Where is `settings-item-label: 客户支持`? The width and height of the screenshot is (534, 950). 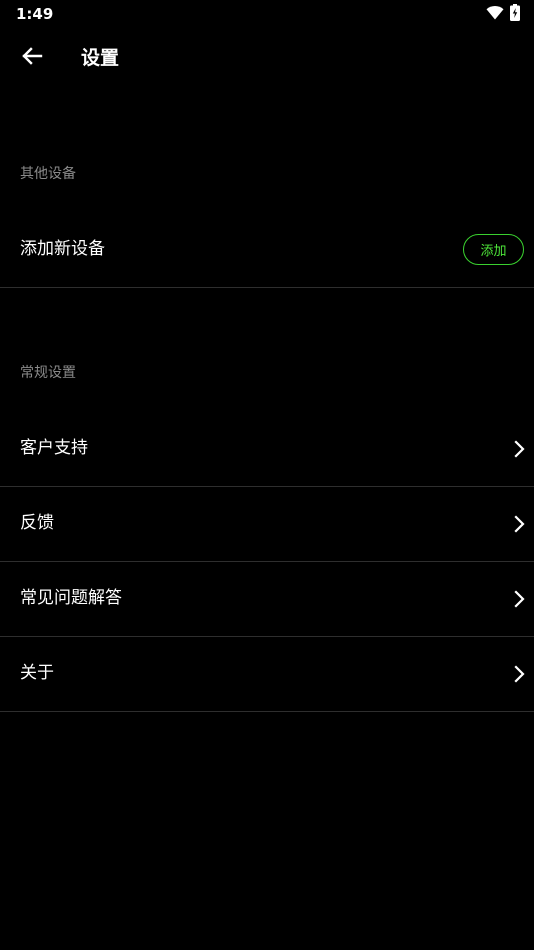 settings-item-label: 客户支持 is located at coordinates (54, 448).